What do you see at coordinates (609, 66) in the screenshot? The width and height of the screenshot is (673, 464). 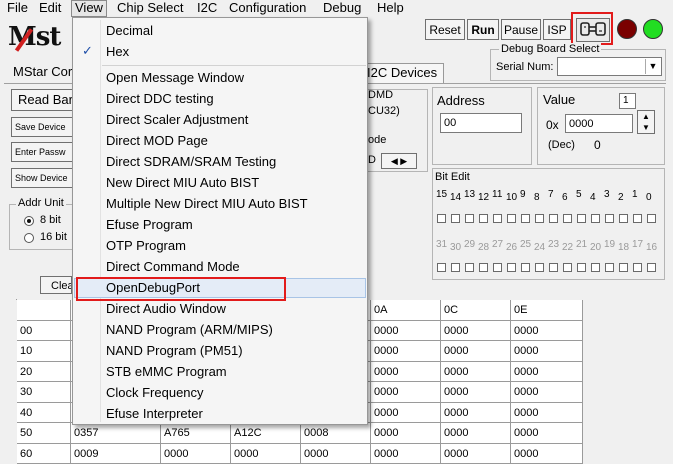 I see `serial-num-select: ▼` at bounding box center [609, 66].